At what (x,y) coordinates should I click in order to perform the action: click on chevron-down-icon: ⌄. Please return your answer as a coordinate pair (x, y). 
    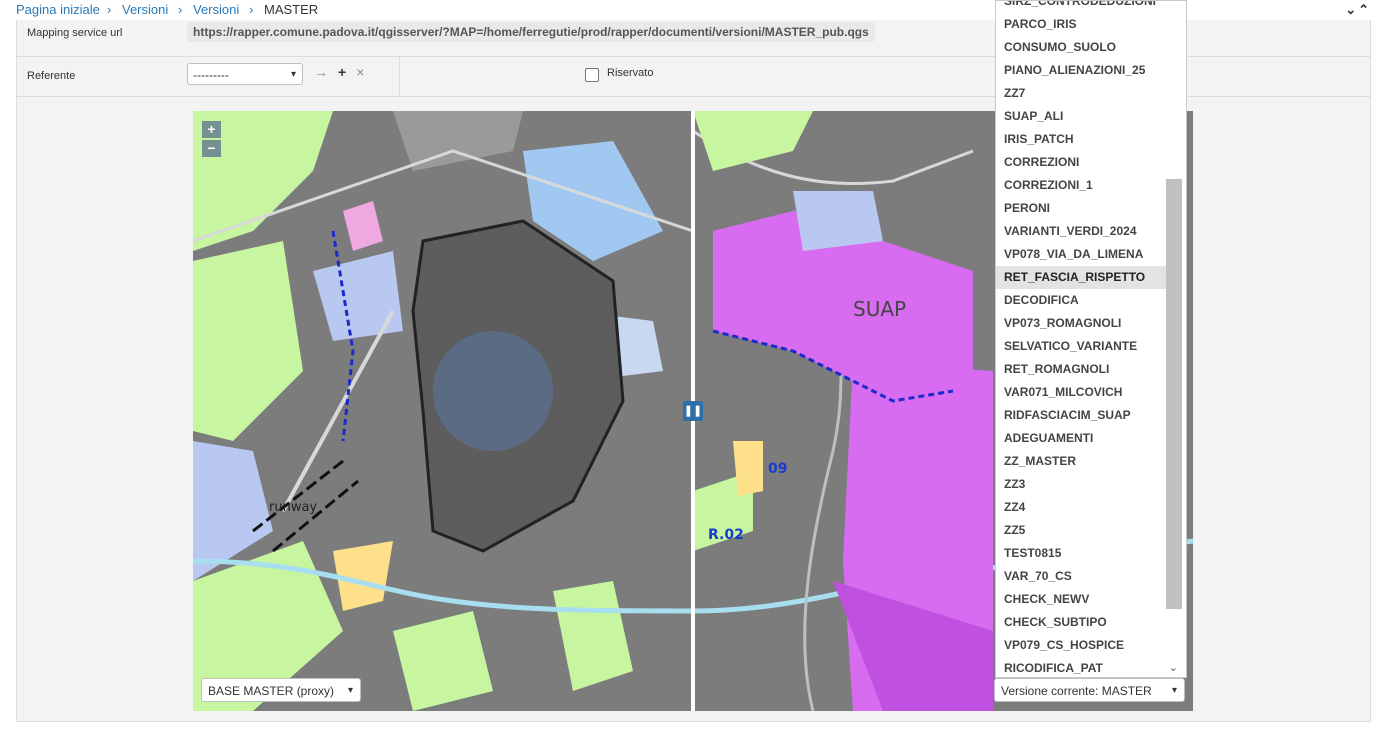
    Looking at the image, I should click on (1173, 667).